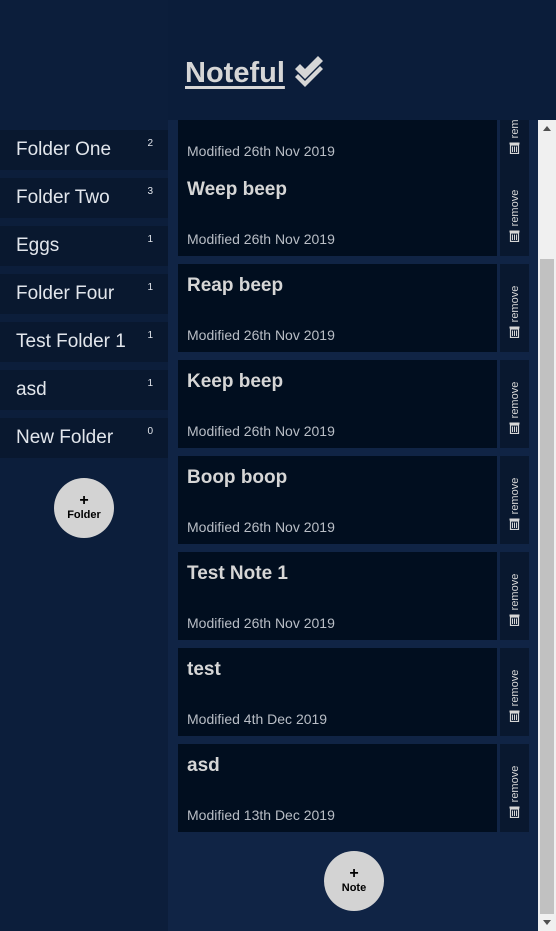 This screenshot has height=931, width=556. I want to click on folder-item-folder-four: Folder Four 1, so click(84, 294).